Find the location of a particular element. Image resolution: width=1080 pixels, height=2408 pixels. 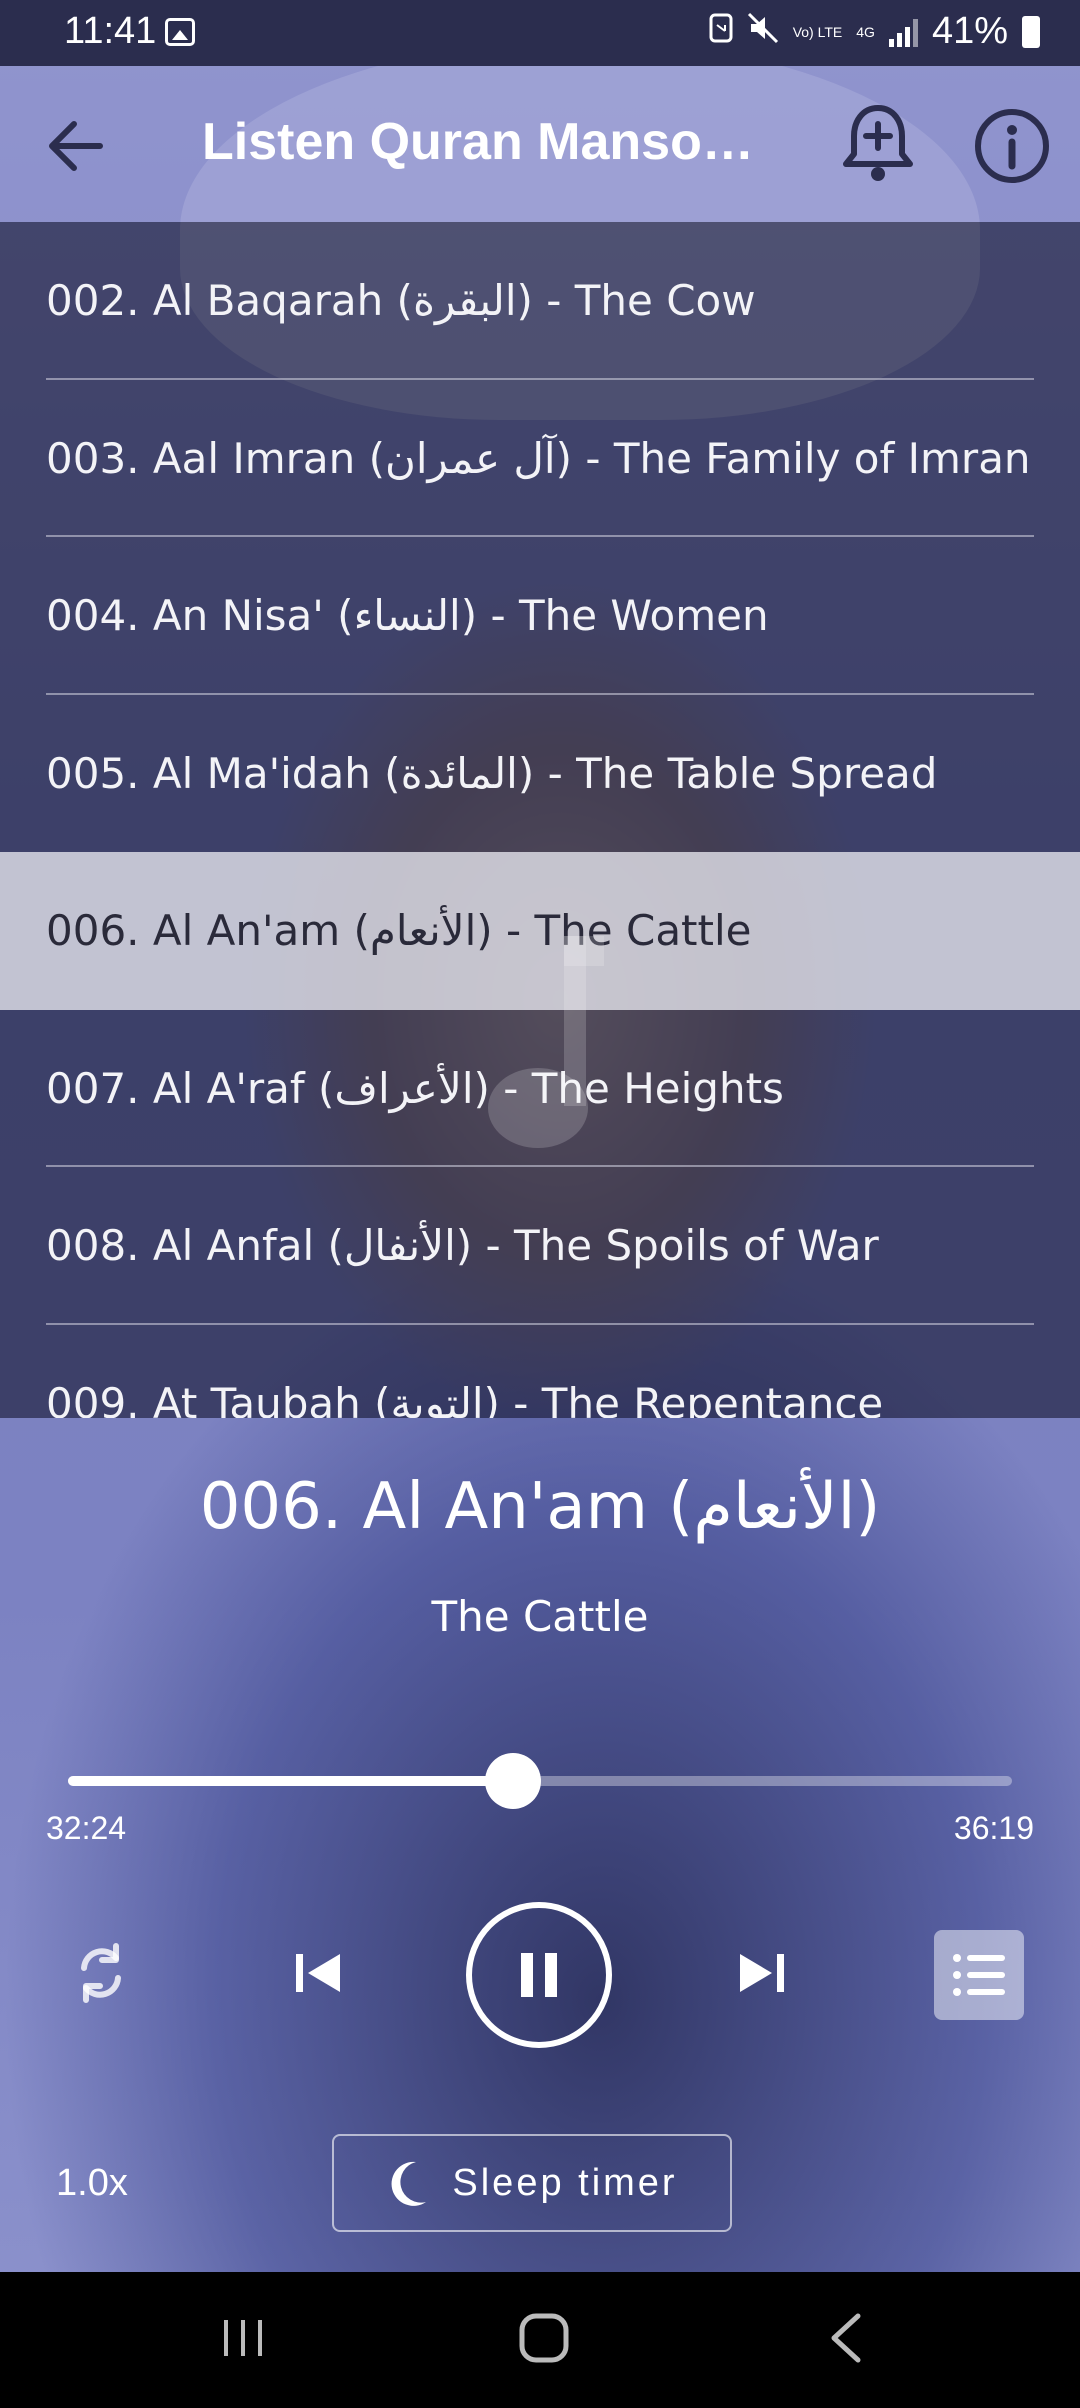

system-back-button is located at coordinates (846, 2338).